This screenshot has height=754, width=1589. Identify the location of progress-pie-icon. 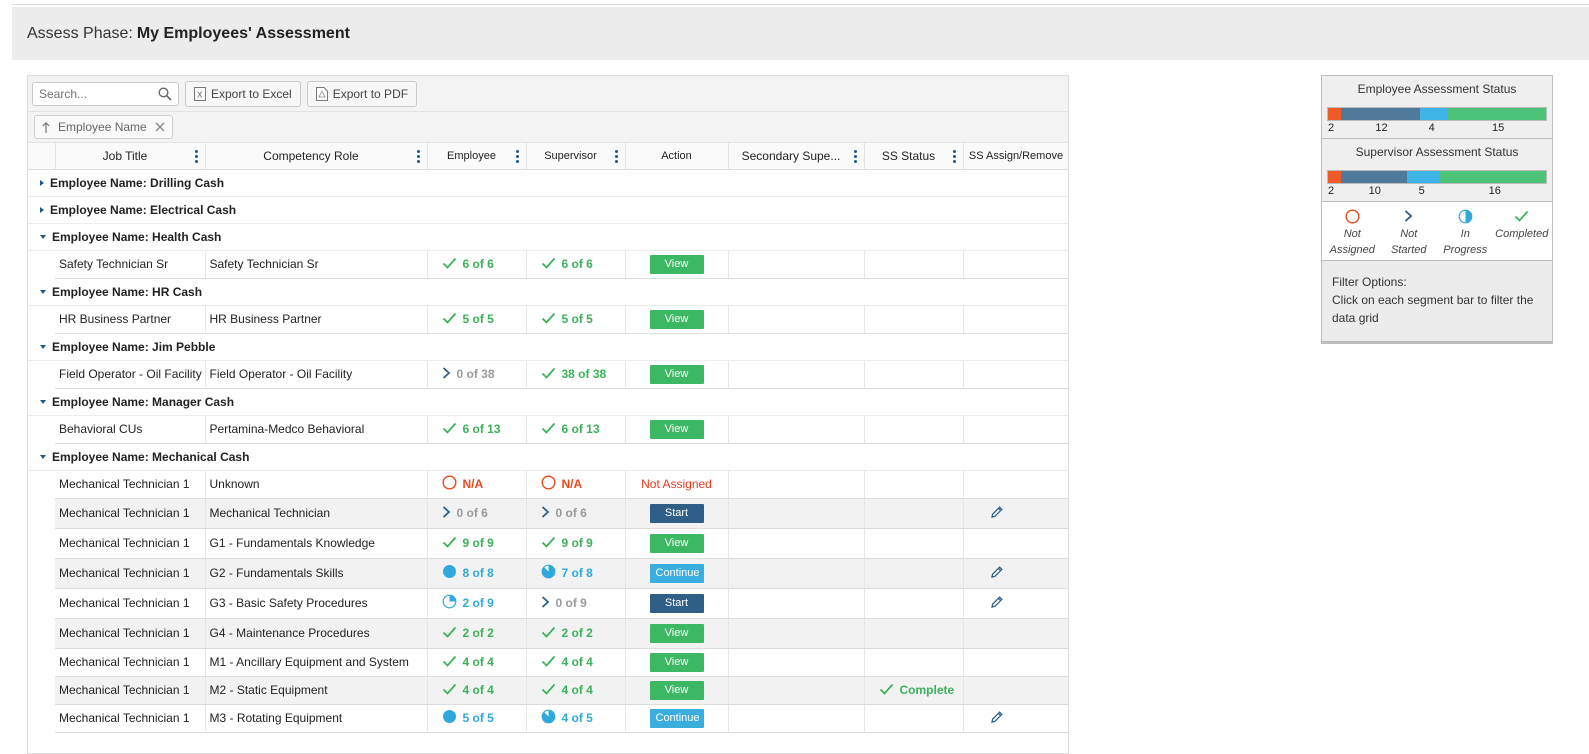
(548, 718).